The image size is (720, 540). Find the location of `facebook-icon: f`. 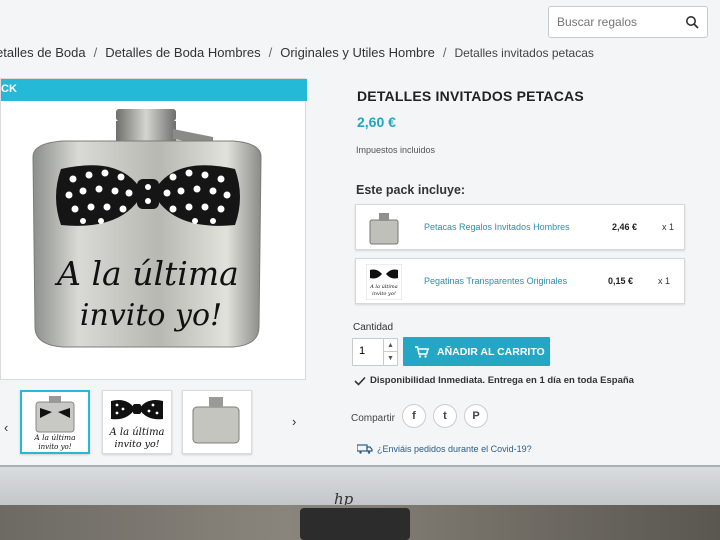

facebook-icon: f is located at coordinates (414, 416).